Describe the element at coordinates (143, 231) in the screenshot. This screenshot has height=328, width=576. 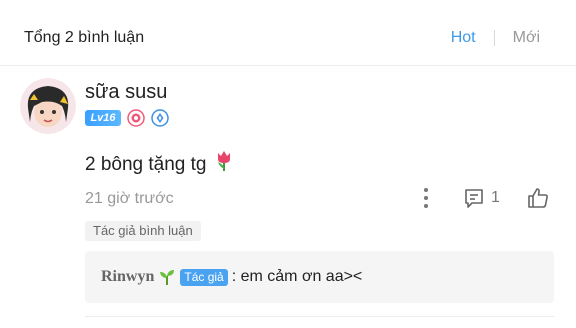
I see `author-comment-tag: Tác giả bình luận` at that location.